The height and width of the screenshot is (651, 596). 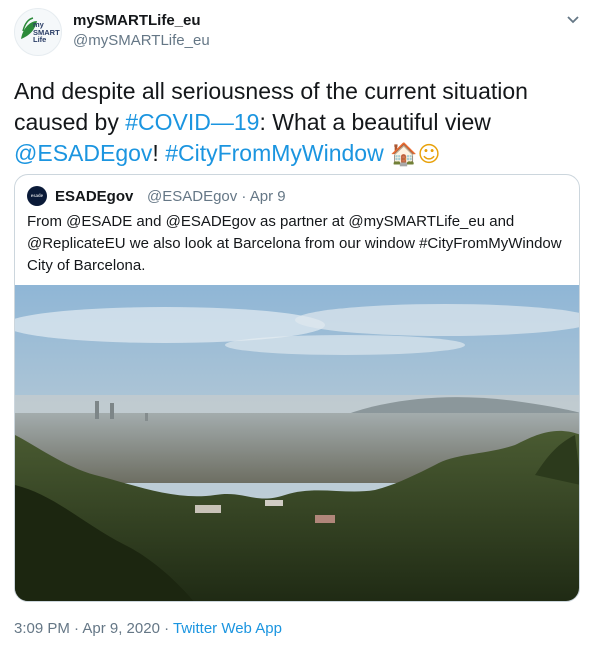 What do you see at coordinates (94, 196) in the screenshot?
I see `quoted-author-name: ESADEgov` at bounding box center [94, 196].